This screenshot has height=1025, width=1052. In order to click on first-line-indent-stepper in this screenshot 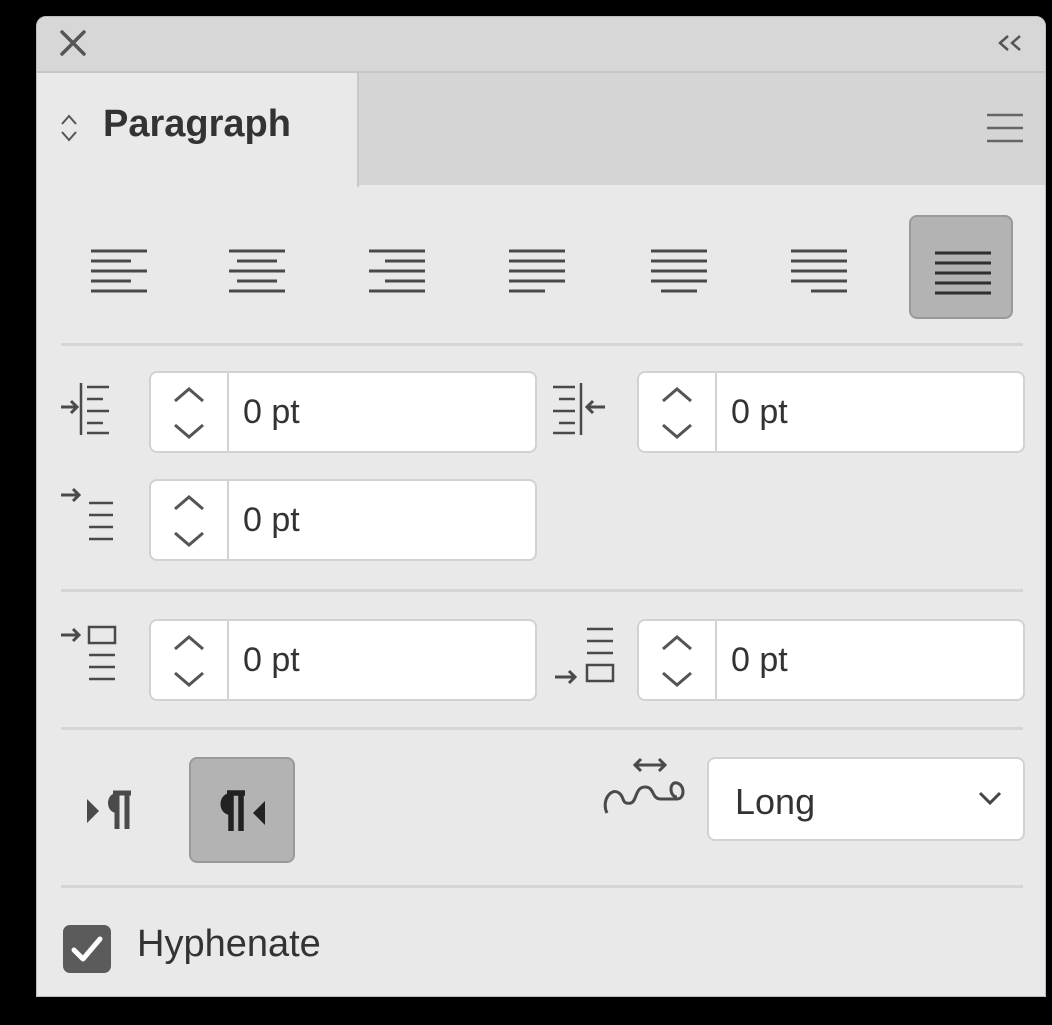, I will do `click(190, 520)`.